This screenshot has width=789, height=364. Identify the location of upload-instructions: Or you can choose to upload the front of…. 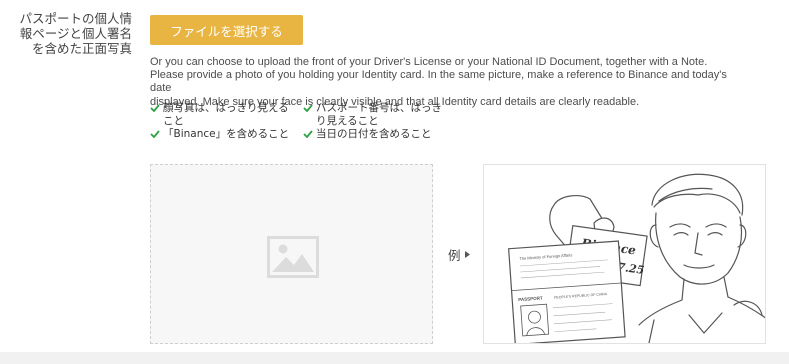
(450, 82).